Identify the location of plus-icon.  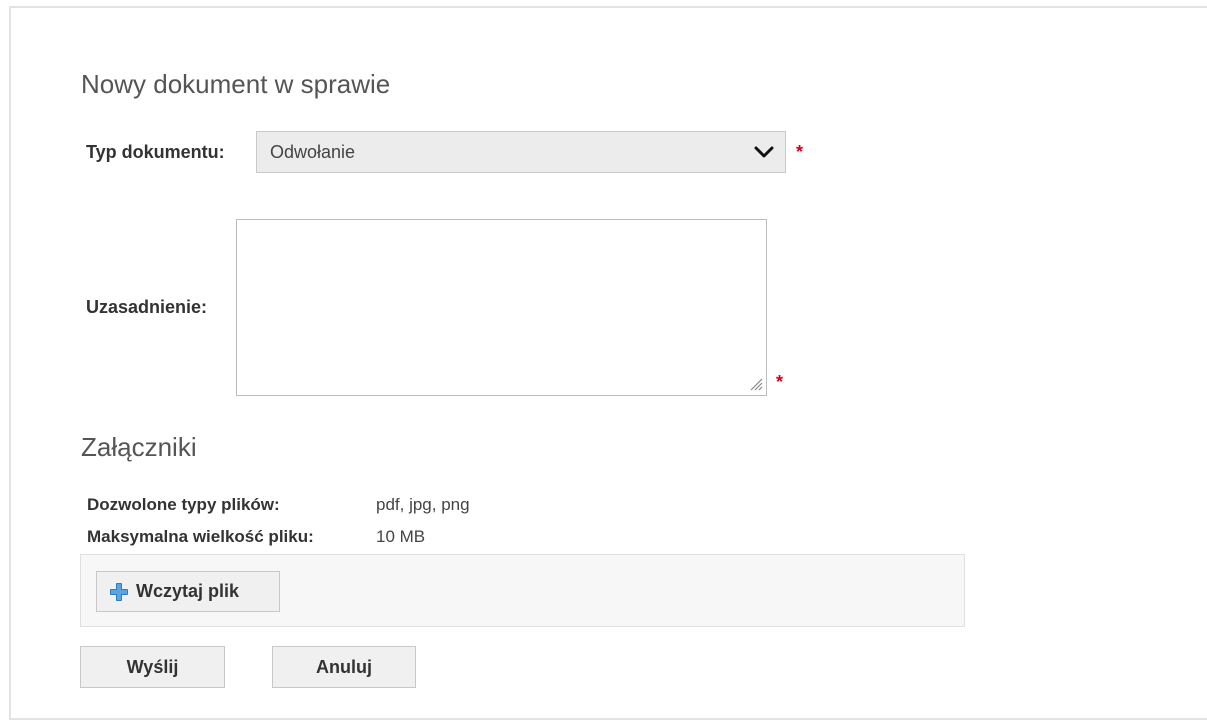
(119, 591).